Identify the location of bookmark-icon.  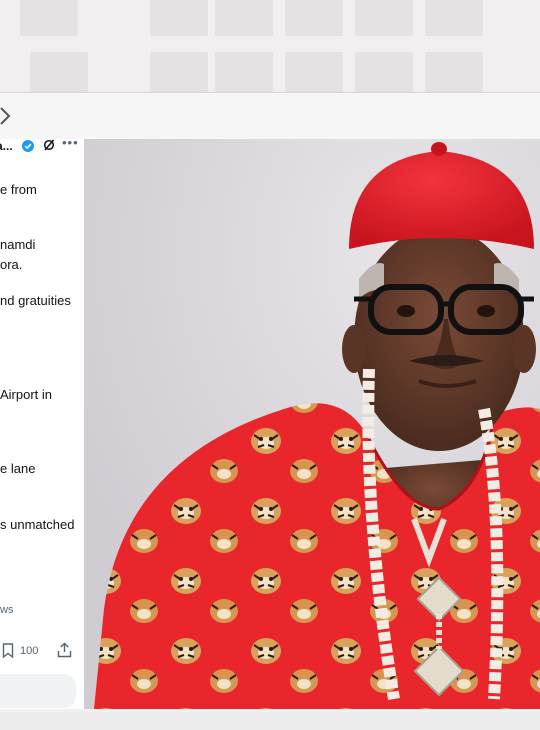
(8, 650).